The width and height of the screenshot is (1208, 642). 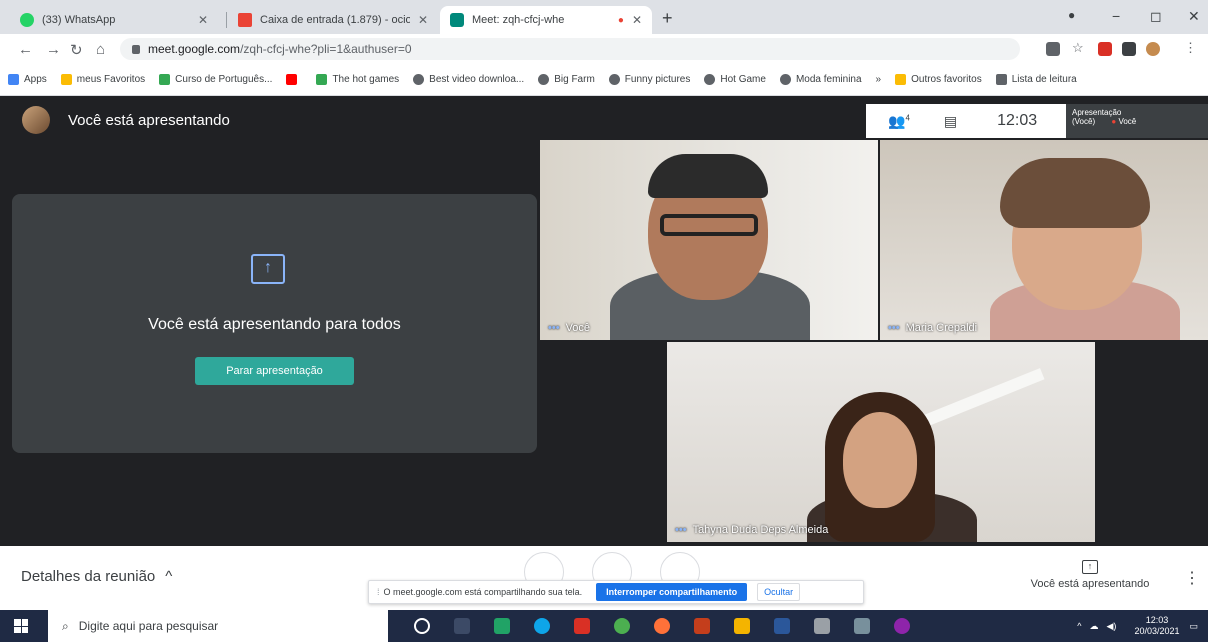 I want to click on bookmark-item: The hot games, so click(x=357, y=79).